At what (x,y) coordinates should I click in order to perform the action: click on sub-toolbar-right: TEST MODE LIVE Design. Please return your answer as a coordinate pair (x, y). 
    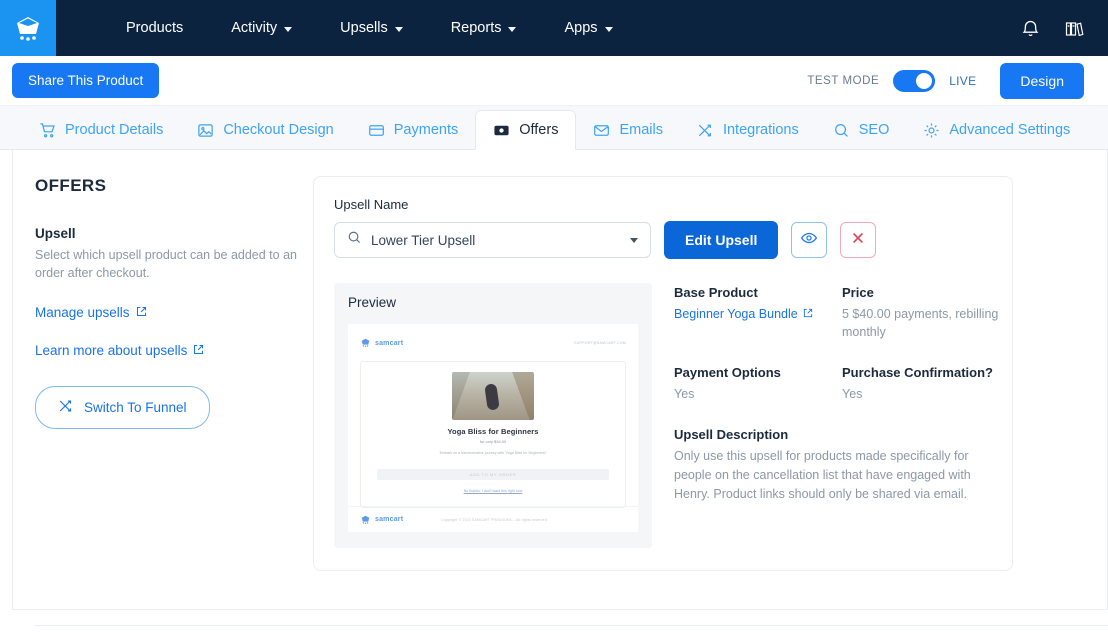
    Looking at the image, I should click on (945, 80).